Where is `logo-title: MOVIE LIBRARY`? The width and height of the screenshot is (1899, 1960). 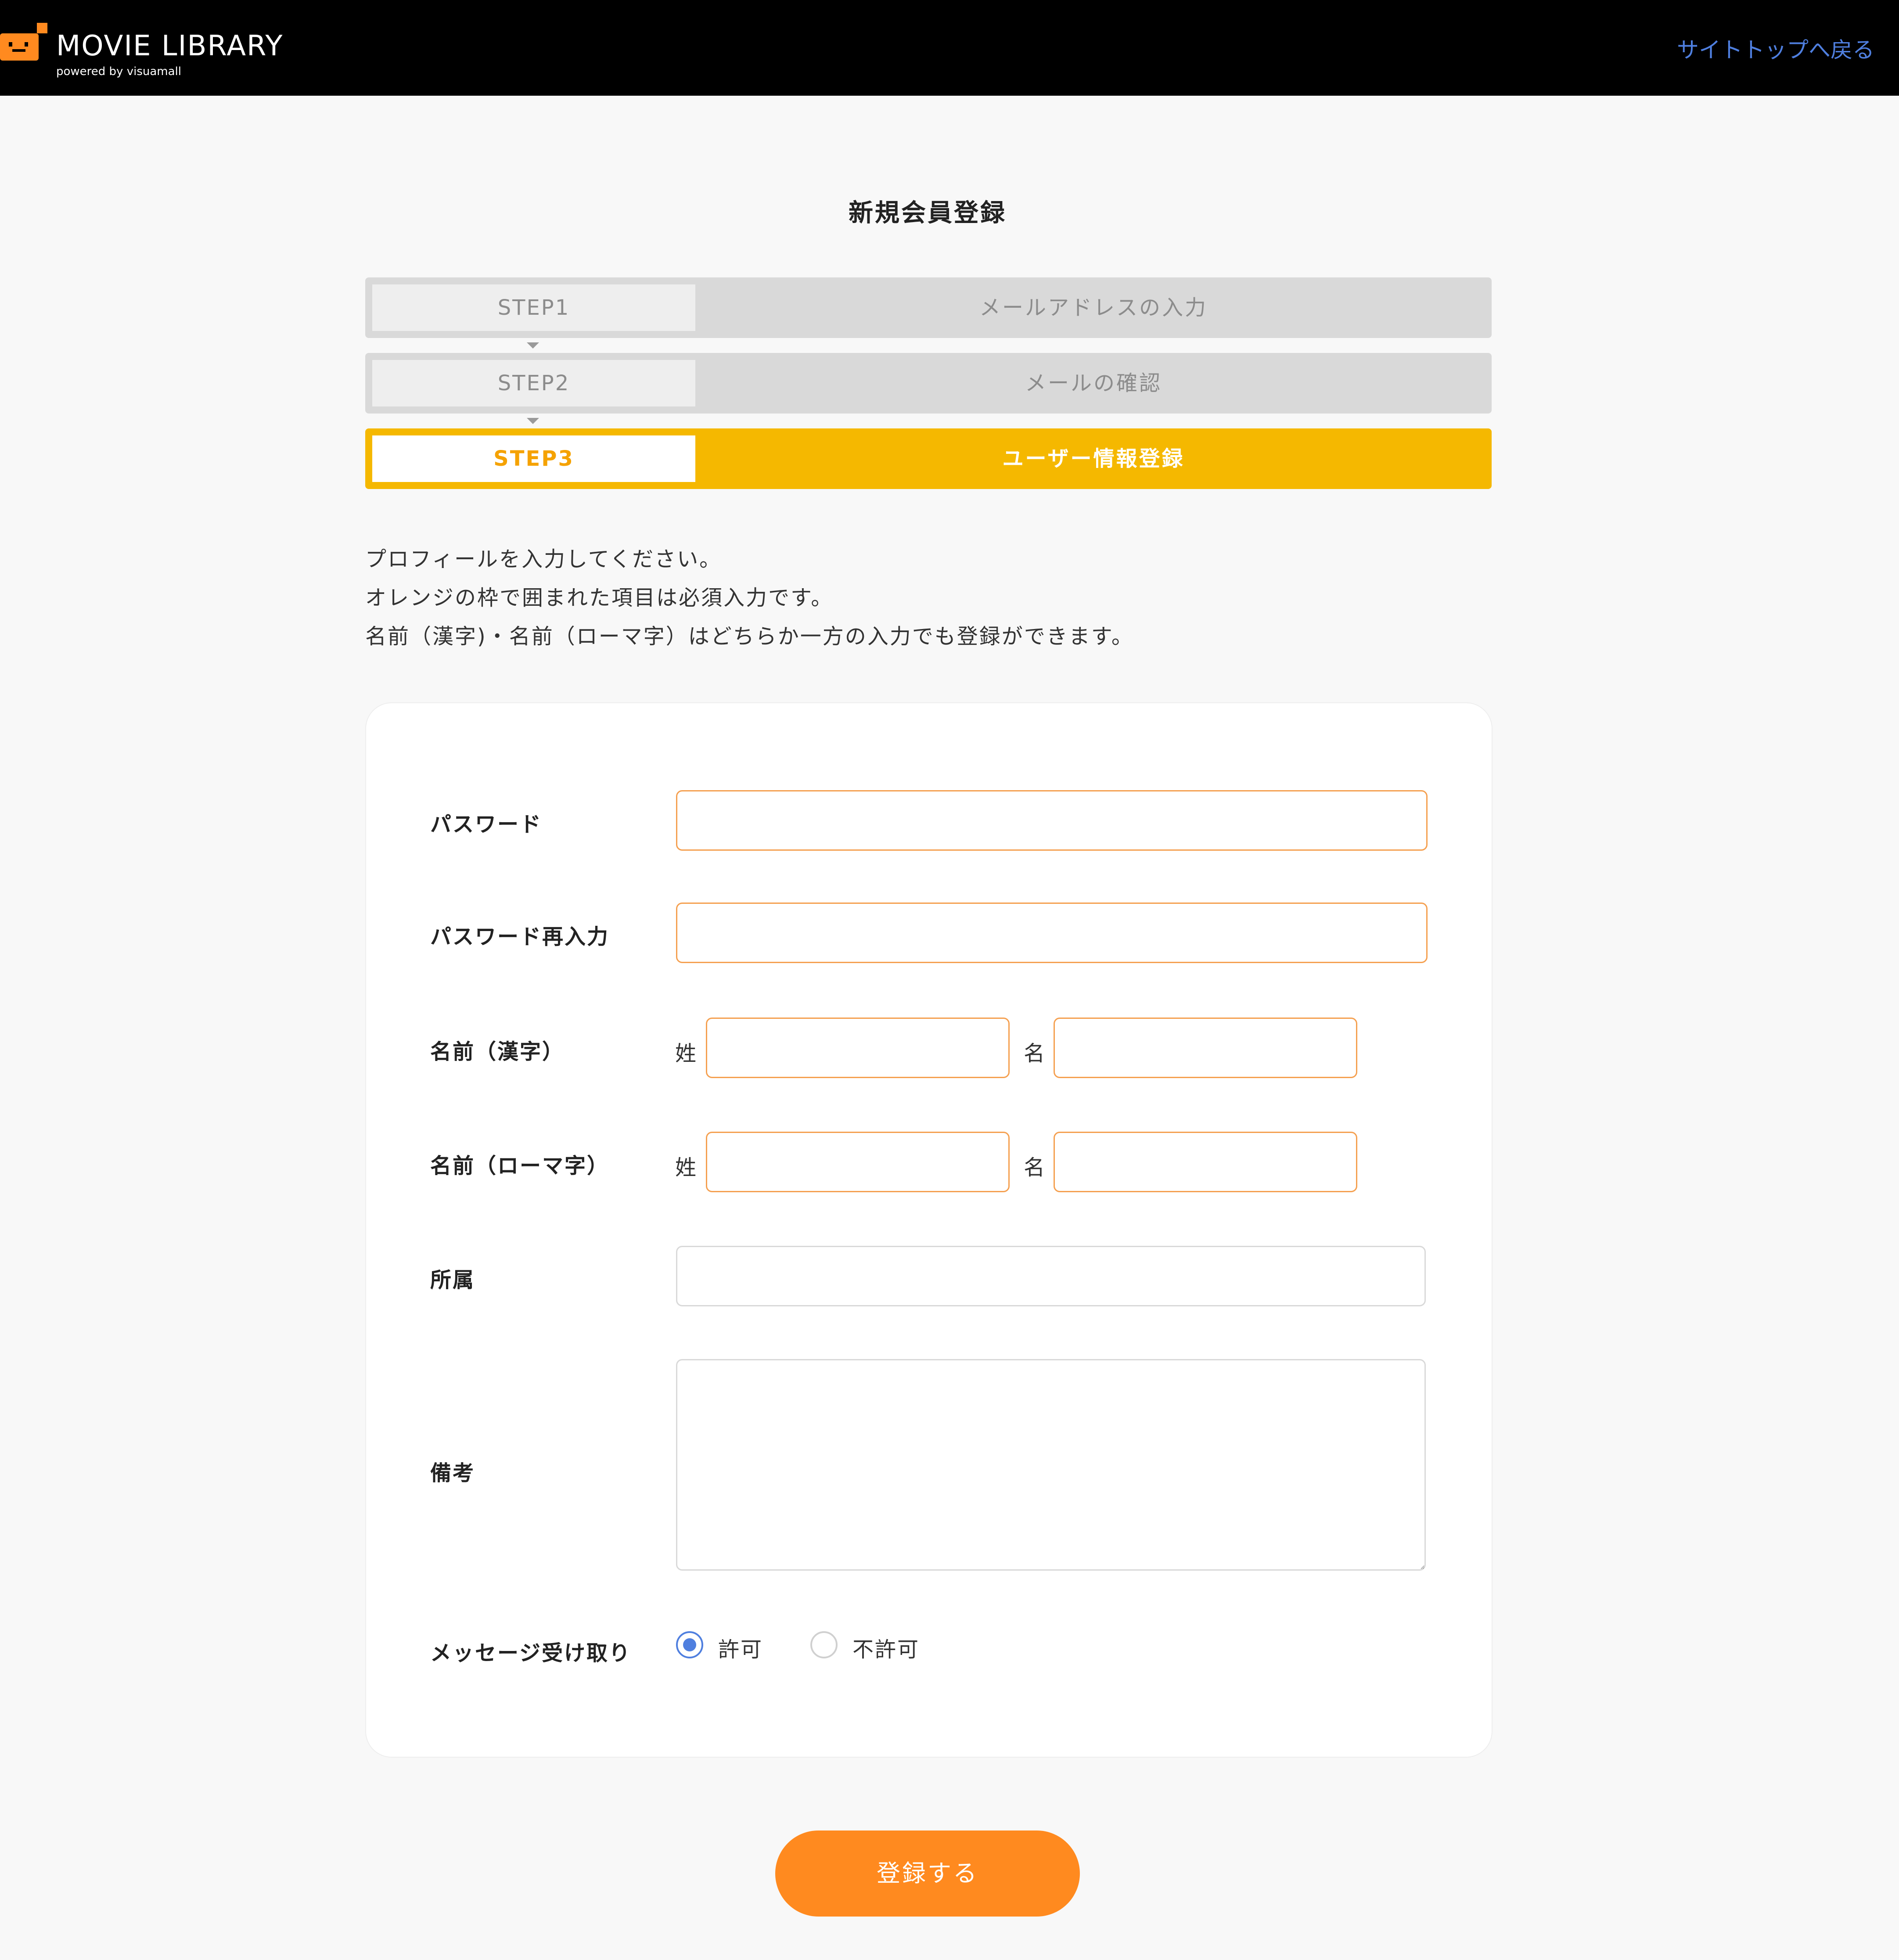 logo-title: MOVIE LIBRARY is located at coordinates (170, 46).